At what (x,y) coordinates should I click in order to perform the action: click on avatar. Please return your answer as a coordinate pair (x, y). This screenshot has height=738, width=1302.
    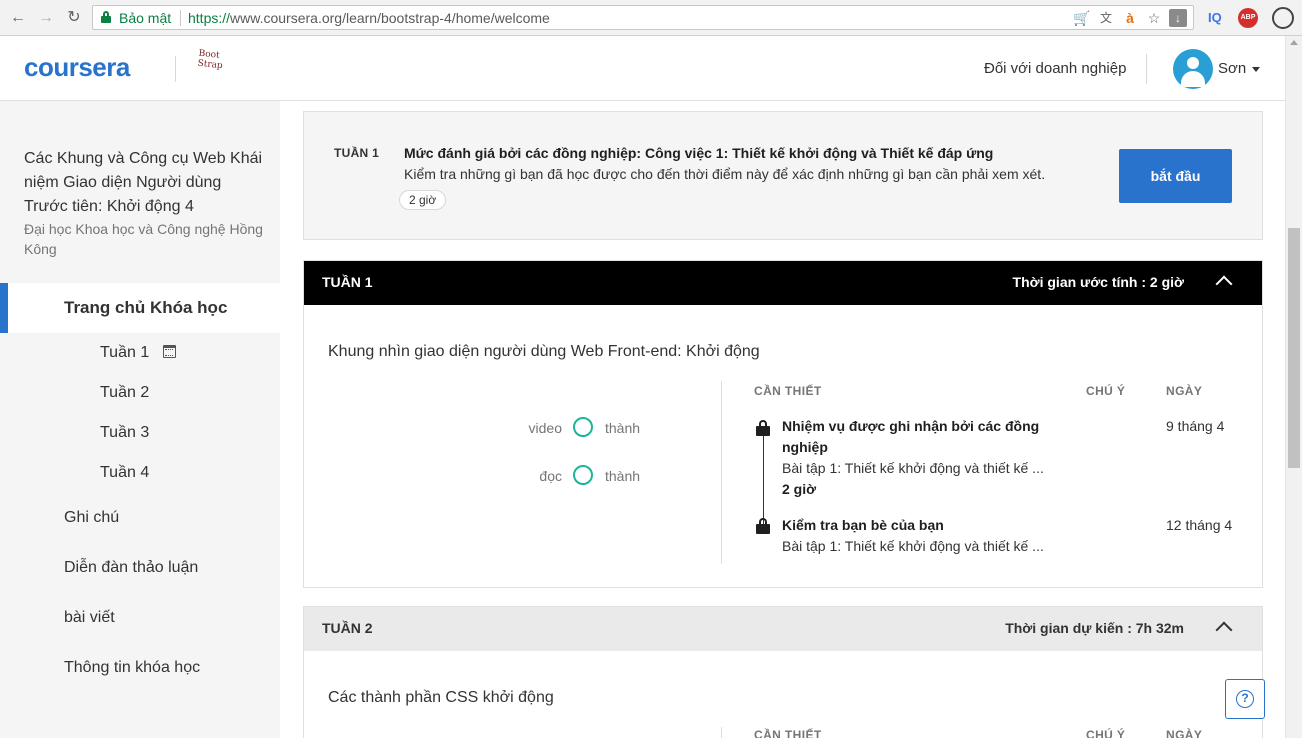
    Looking at the image, I should click on (1193, 69).